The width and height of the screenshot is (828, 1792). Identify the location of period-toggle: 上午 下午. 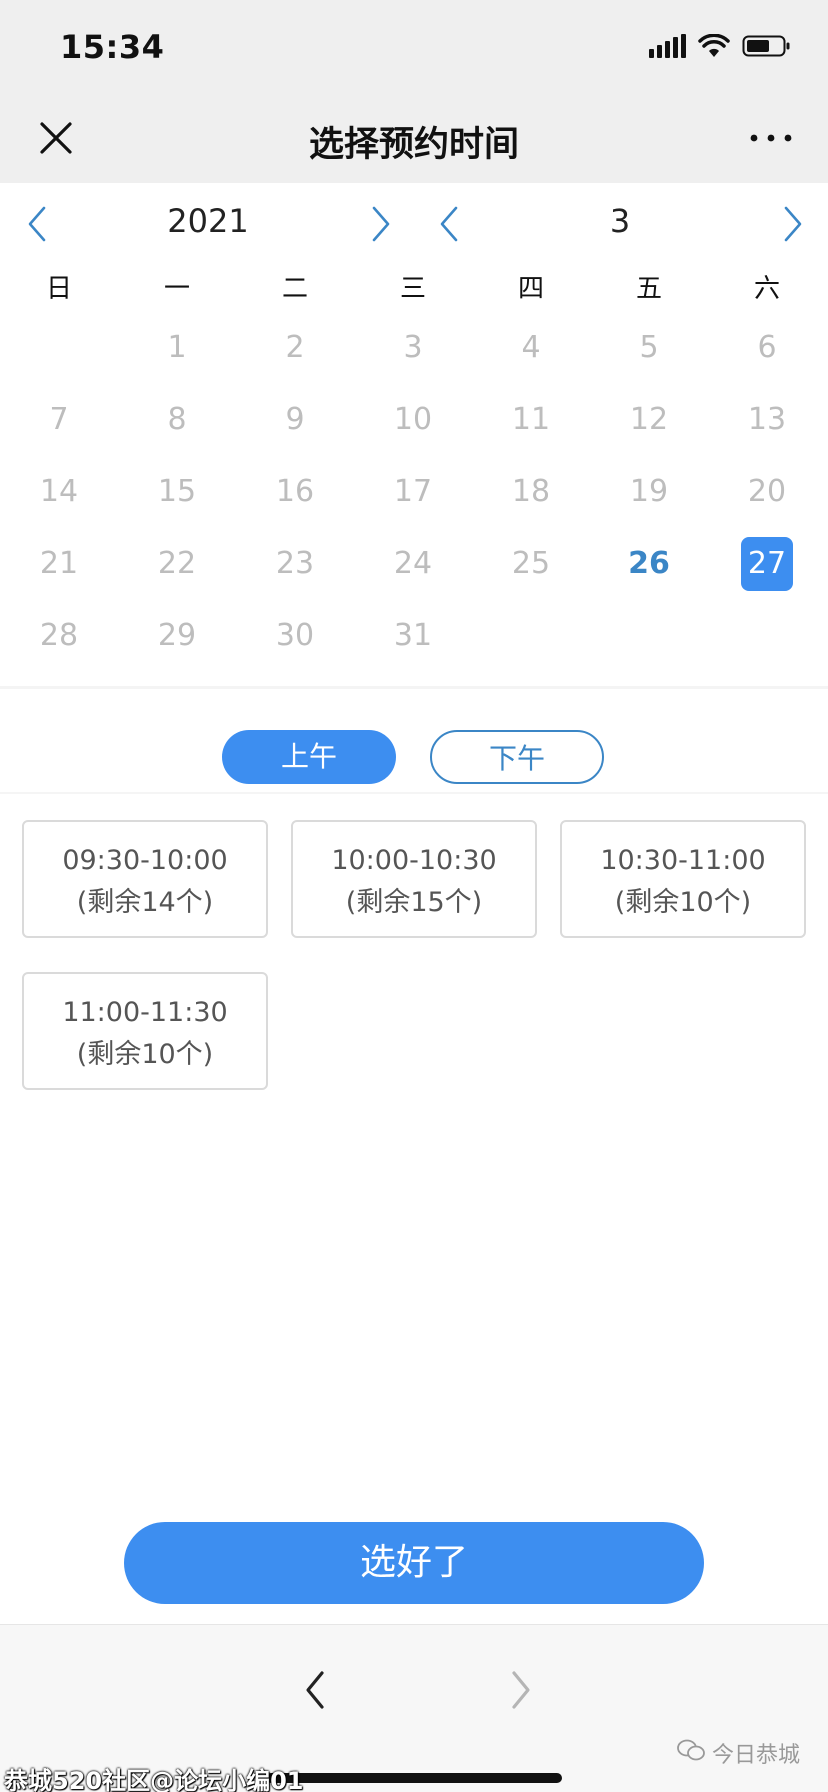
(414, 758).